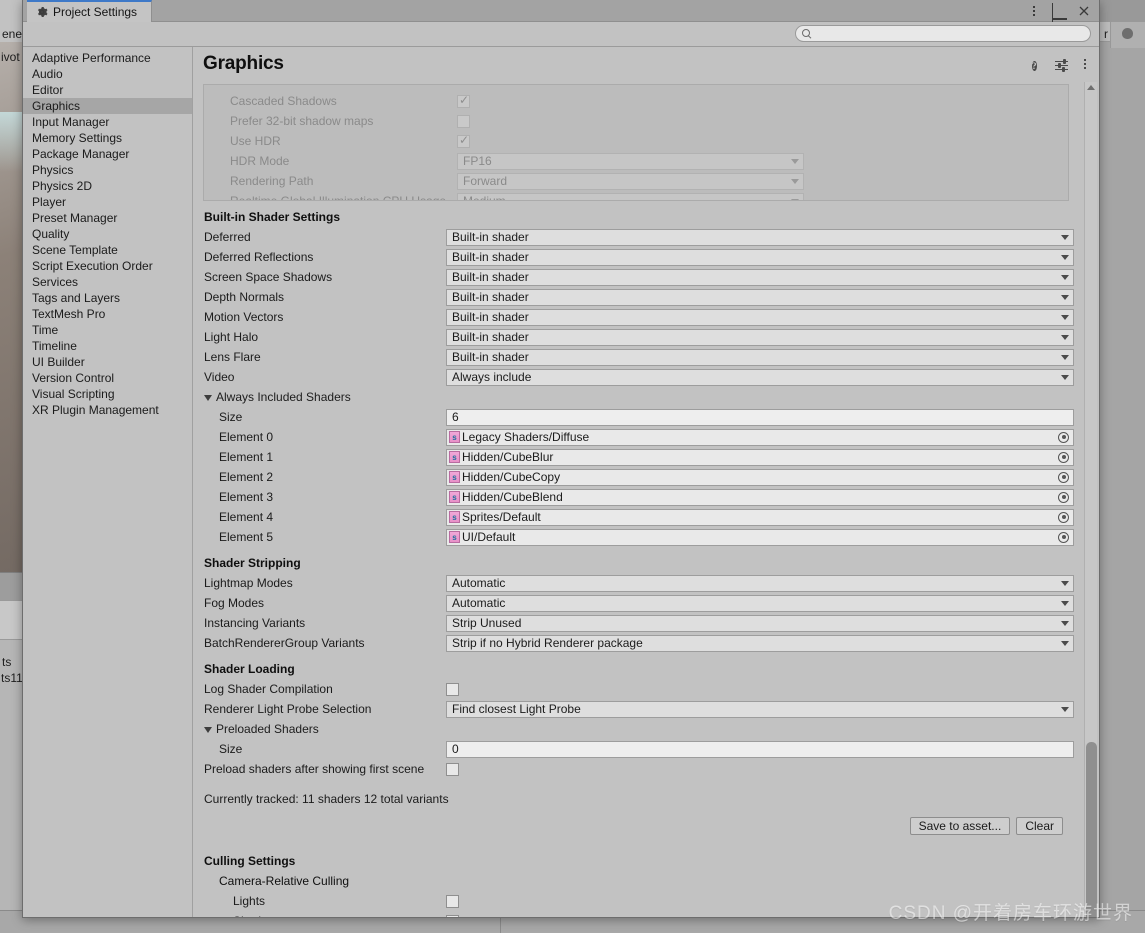 The height and width of the screenshot is (933, 1145). Describe the element at coordinates (90, 11) in the screenshot. I see `tab-project-settings: Project Settings` at that location.